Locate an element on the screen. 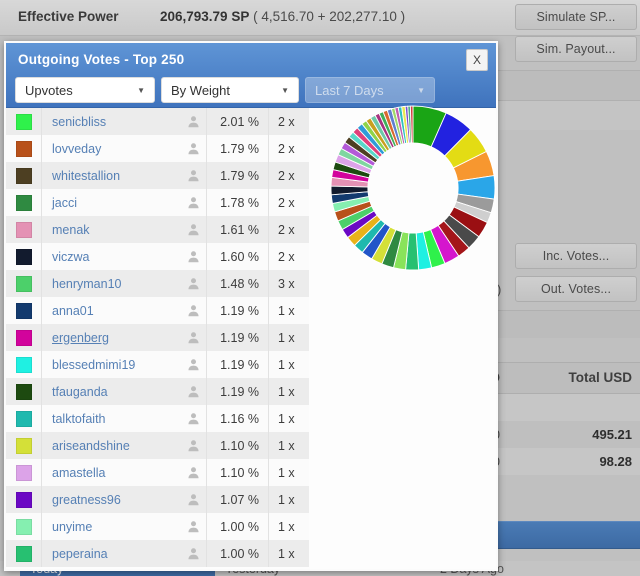 The image size is (640, 576). sort-order-select: By Weight ▼ is located at coordinates (230, 90).